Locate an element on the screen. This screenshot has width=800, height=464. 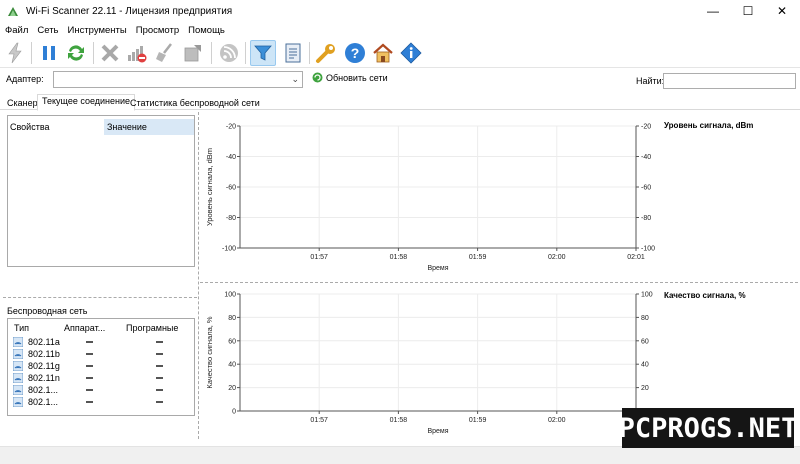
tab-wireless-stats: Статистика беспроводной сети is located at coordinates (195, 103).